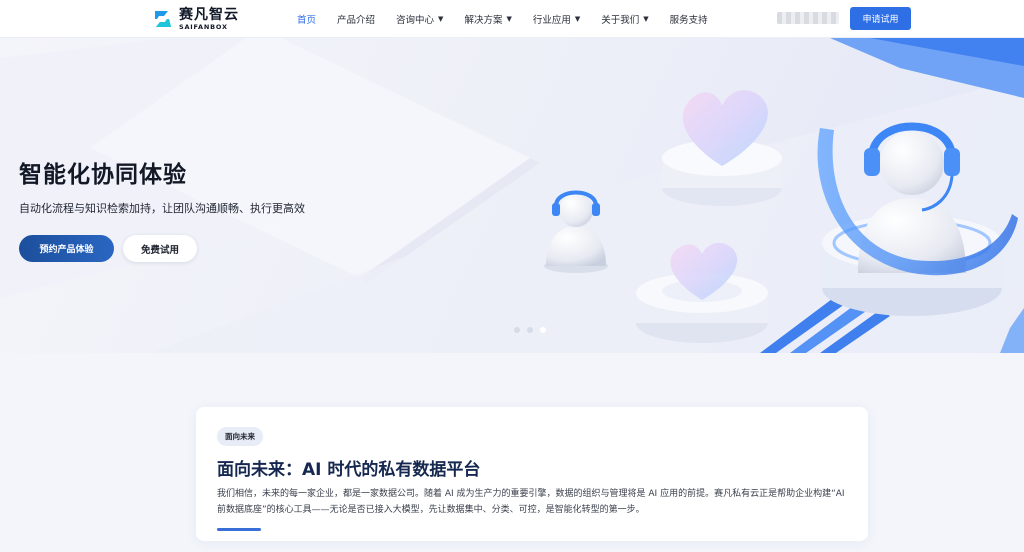 The height and width of the screenshot is (552, 1024). I want to click on hero-title: 智能化协同体验, so click(103, 175).